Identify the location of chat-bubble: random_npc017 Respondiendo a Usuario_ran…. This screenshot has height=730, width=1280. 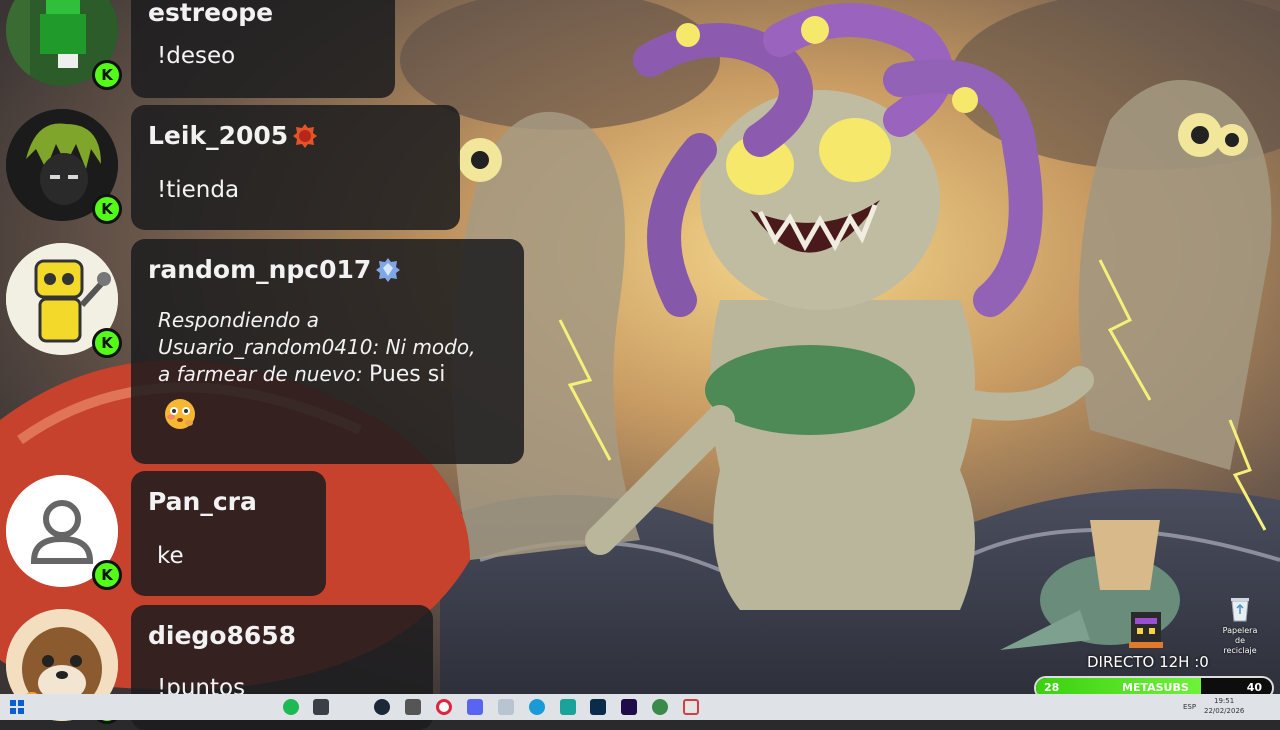
(327, 351).